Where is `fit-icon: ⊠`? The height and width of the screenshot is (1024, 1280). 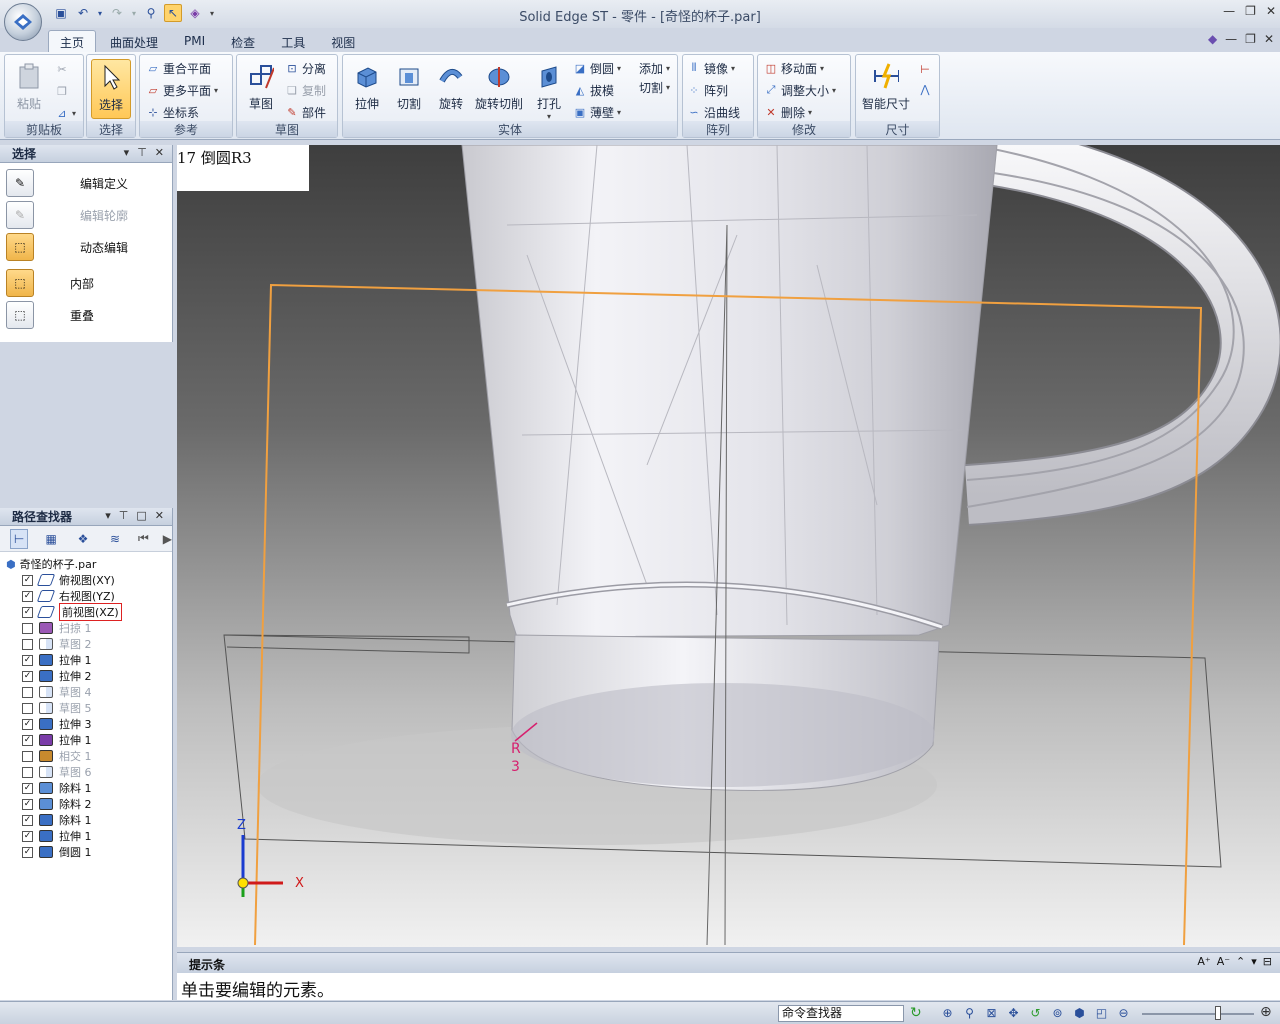 fit-icon: ⊠ is located at coordinates (991, 1012).